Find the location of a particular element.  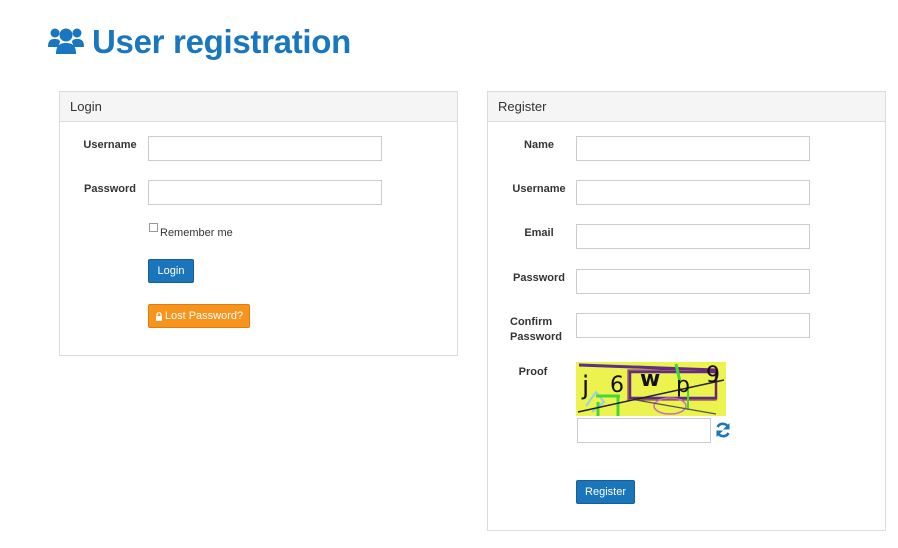

lock-icon is located at coordinates (159, 316).